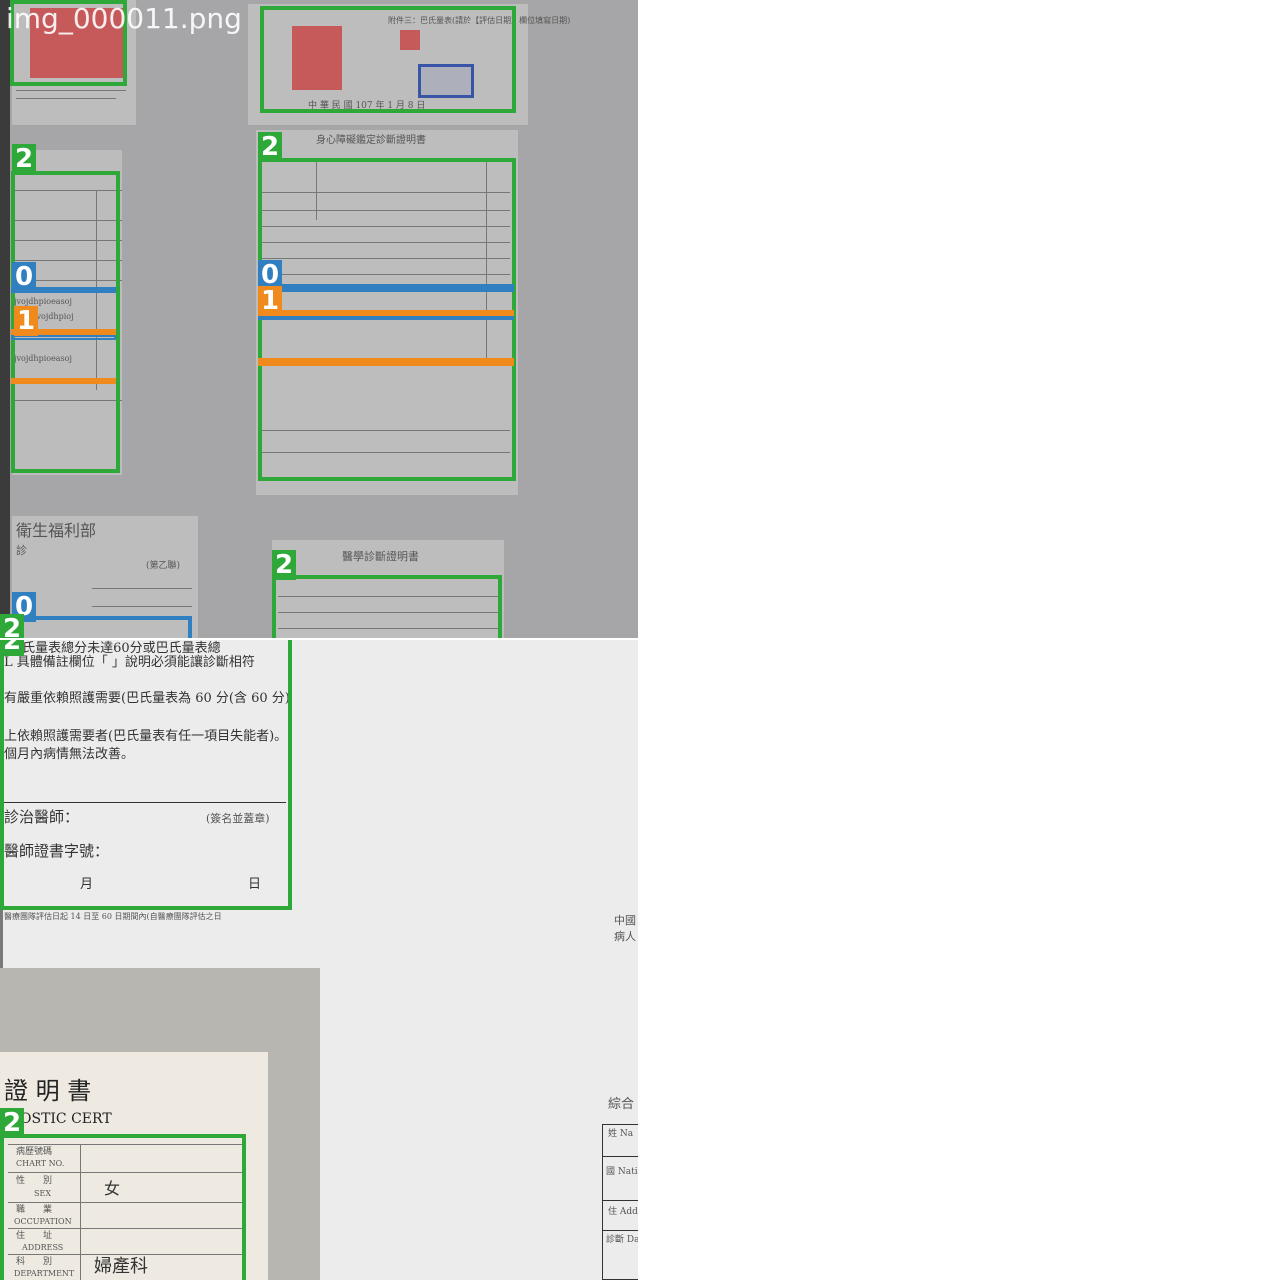  I want to click on partial-row-2: 國 Natio, so click(622, 1172).